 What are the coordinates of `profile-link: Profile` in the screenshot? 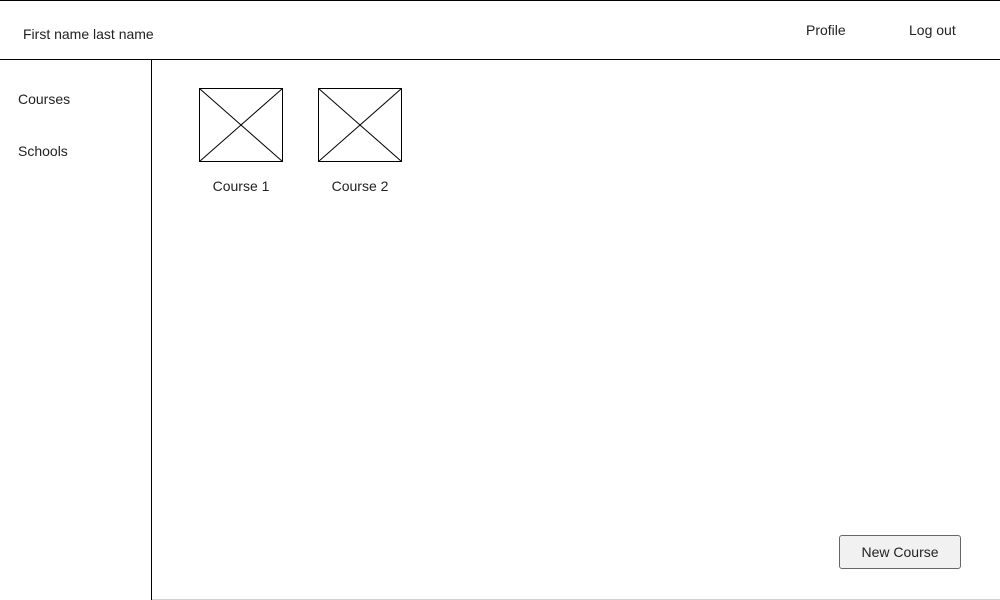 It's located at (826, 30).